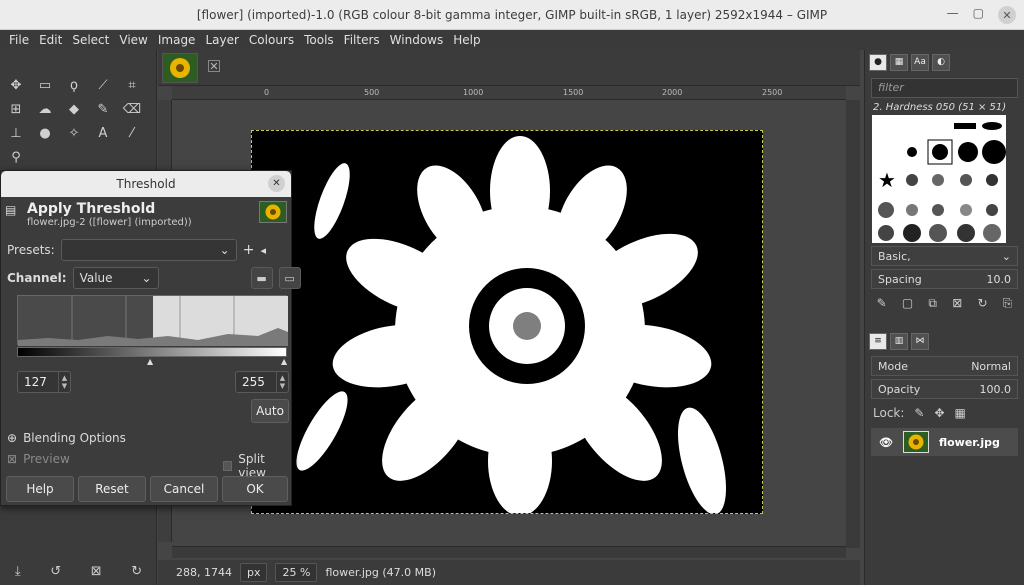 This screenshot has width=1024, height=585. What do you see at coordinates (944, 442) in the screenshot?
I see `layer-item: 👁 flower.jpg` at bounding box center [944, 442].